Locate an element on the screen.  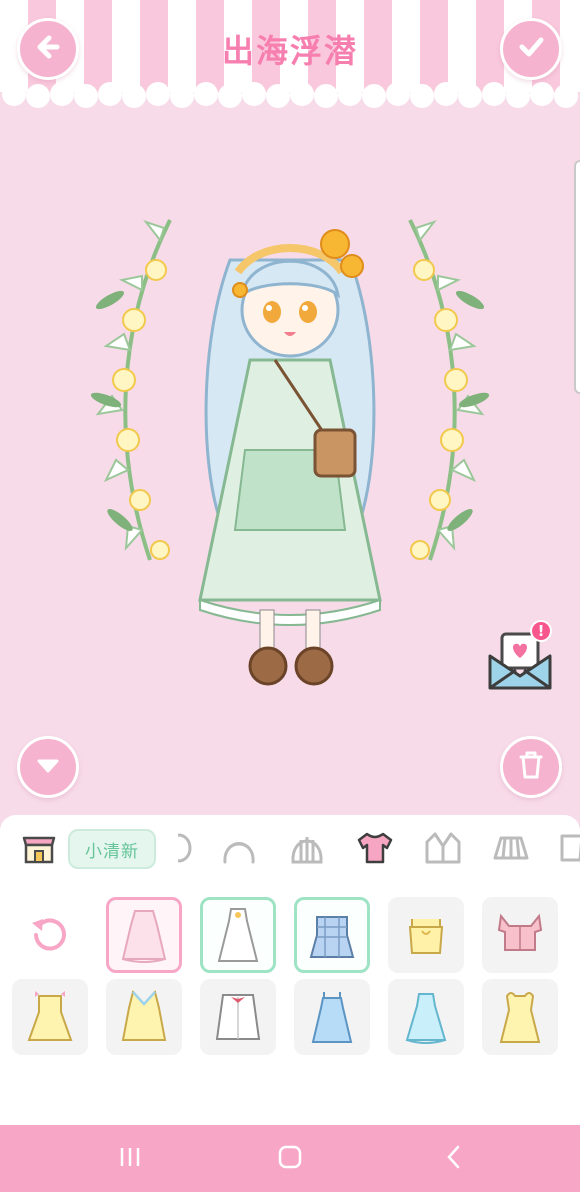
recent-apps-button is located at coordinates (130, 1159).